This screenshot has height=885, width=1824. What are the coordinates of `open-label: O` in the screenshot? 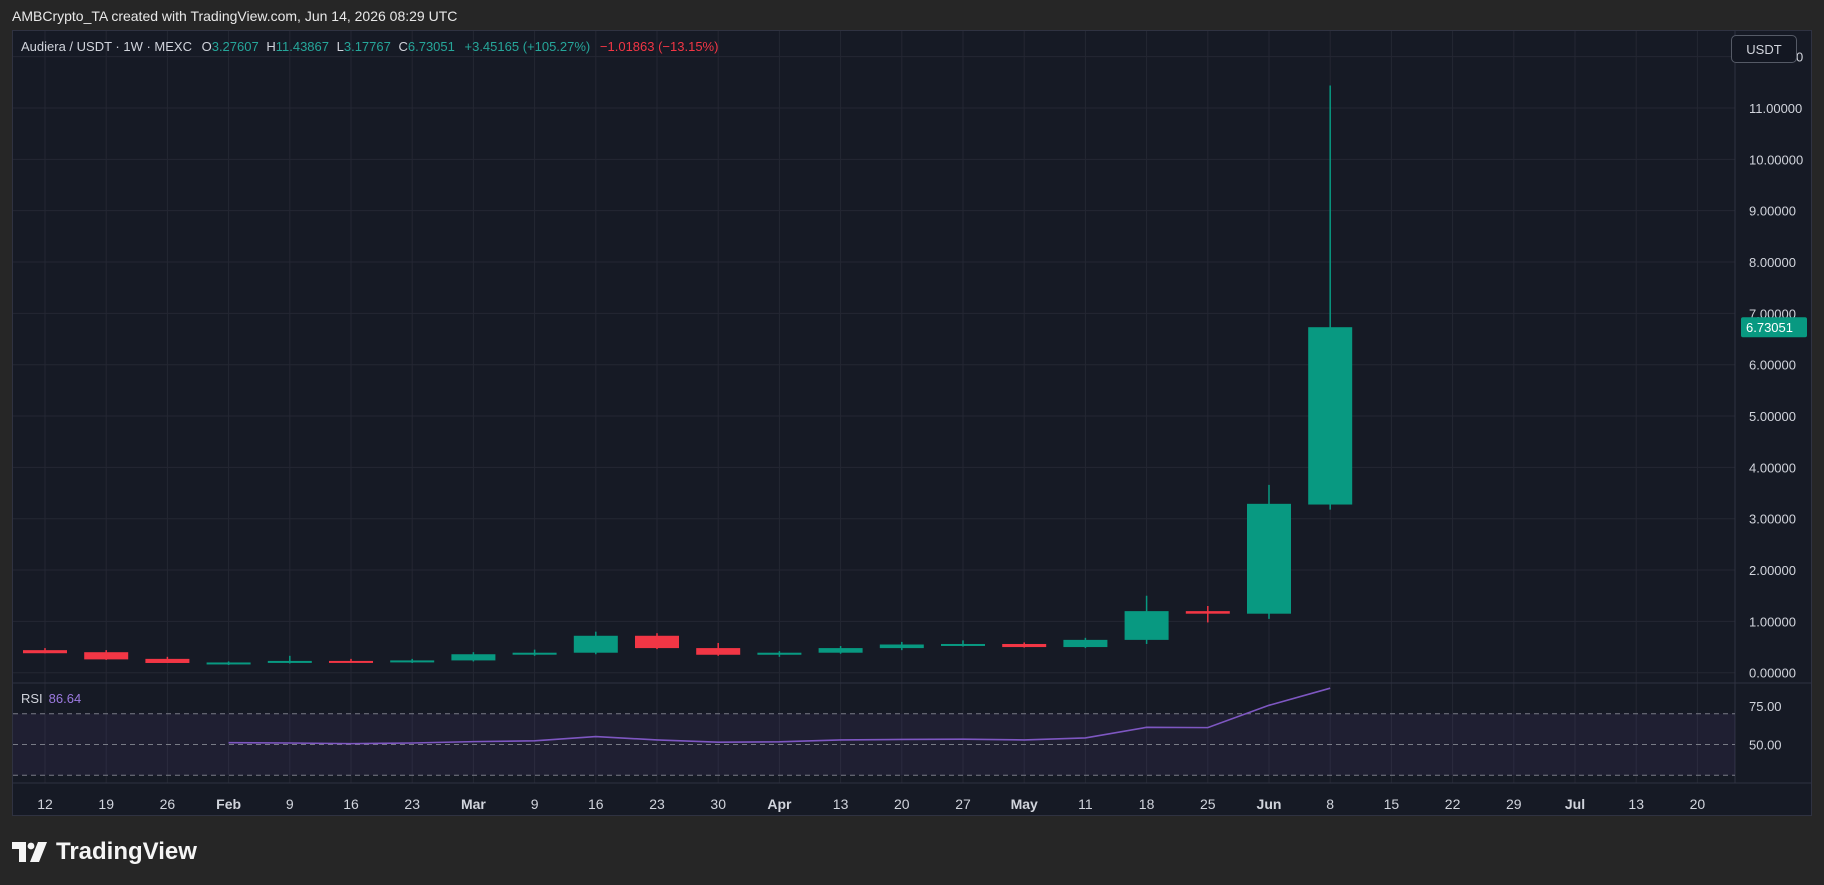 It's located at (206, 46).